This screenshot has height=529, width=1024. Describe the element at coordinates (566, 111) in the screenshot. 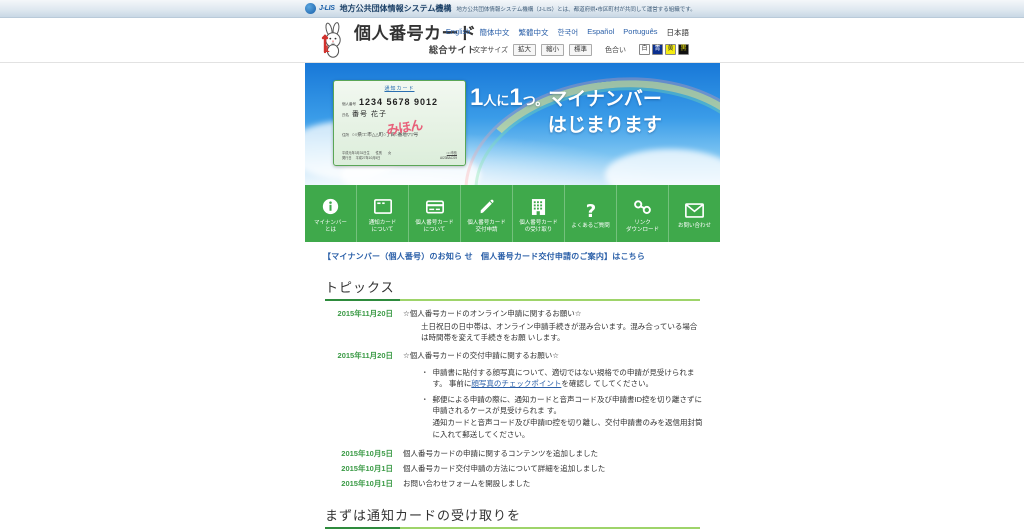

I see `hero-headline: 1人に1つ。マイナンバー はじまります` at that location.